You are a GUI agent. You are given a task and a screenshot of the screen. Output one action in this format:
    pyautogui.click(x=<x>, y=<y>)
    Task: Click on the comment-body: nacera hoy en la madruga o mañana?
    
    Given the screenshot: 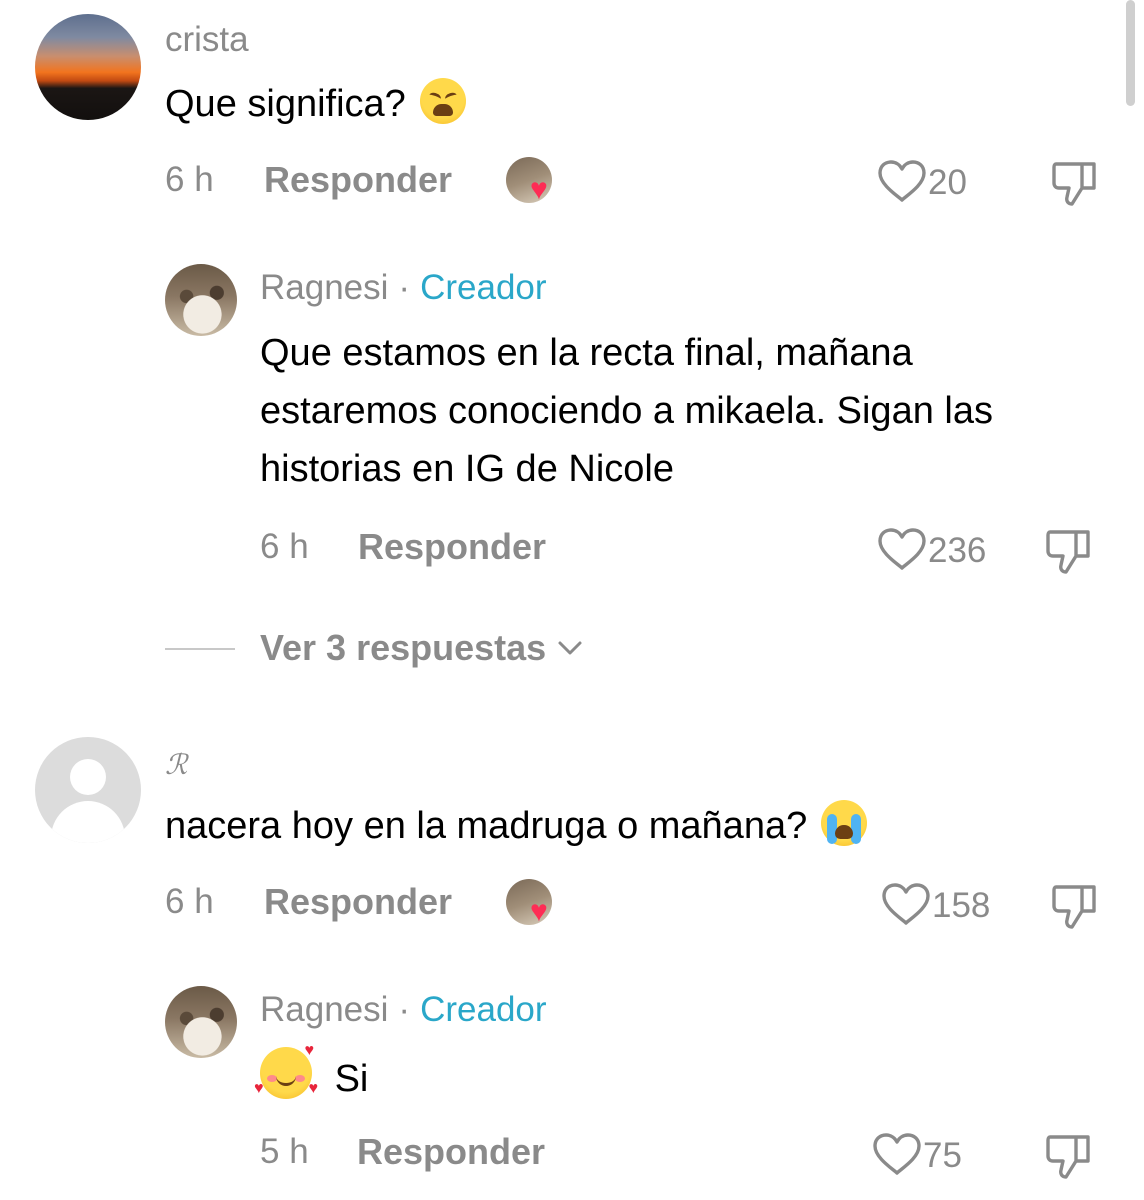 What is the action you would take?
    pyautogui.click(x=486, y=826)
    